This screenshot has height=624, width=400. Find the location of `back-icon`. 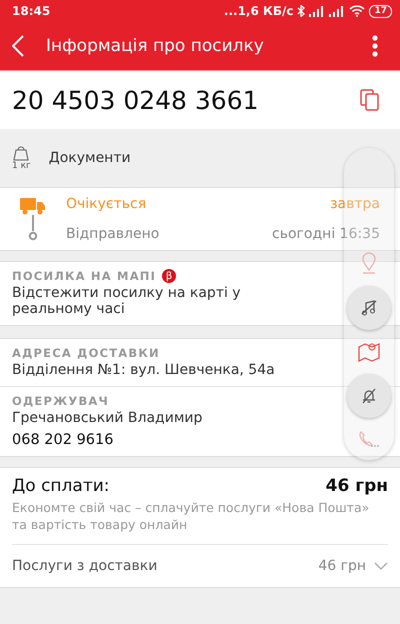

back-icon is located at coordinates (18, 46).